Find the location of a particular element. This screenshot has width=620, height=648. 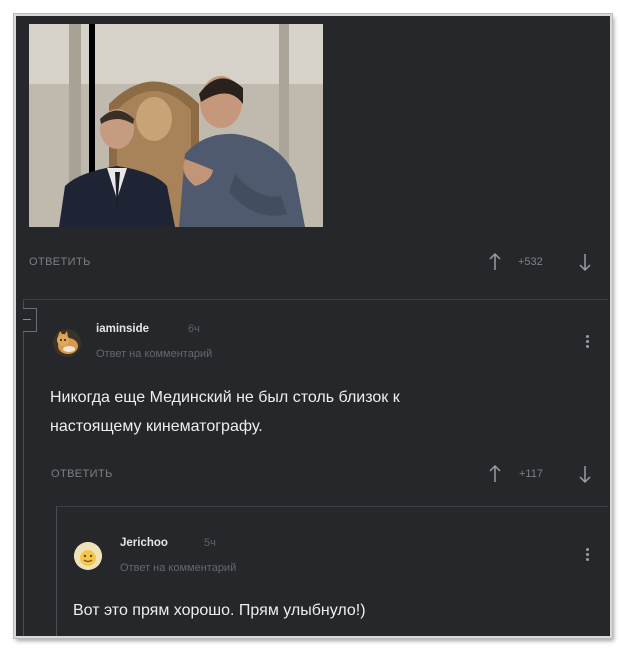

nested-thread-divider is located at coordinates (332, 506).